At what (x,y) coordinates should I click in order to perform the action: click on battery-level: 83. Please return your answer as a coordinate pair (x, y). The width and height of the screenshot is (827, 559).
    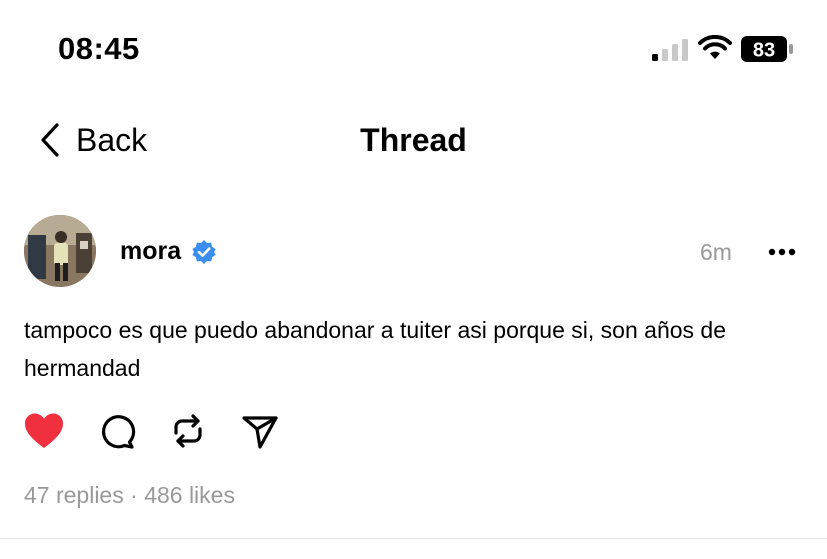
    Looking at the image, I should click on (764, 51).